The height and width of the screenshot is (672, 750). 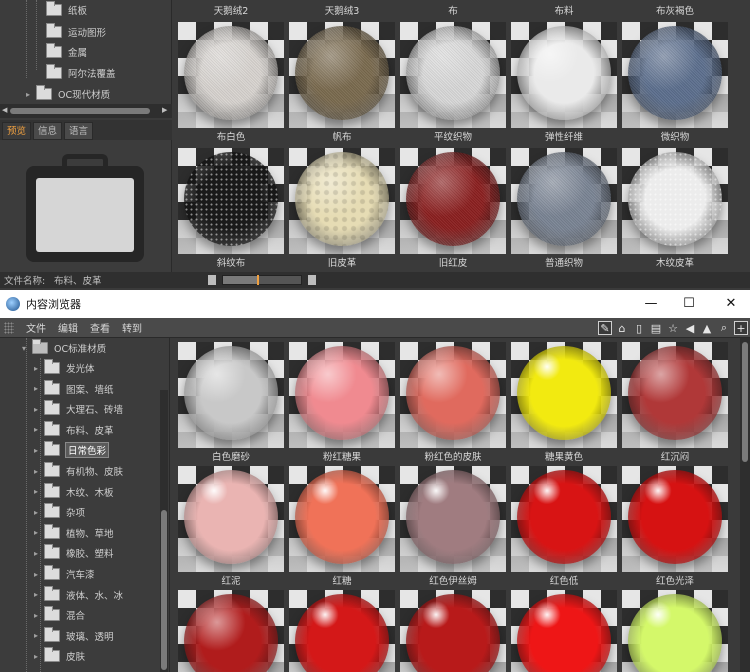 I want to click on home-icon: ⌂, so click(x=622, y=328).